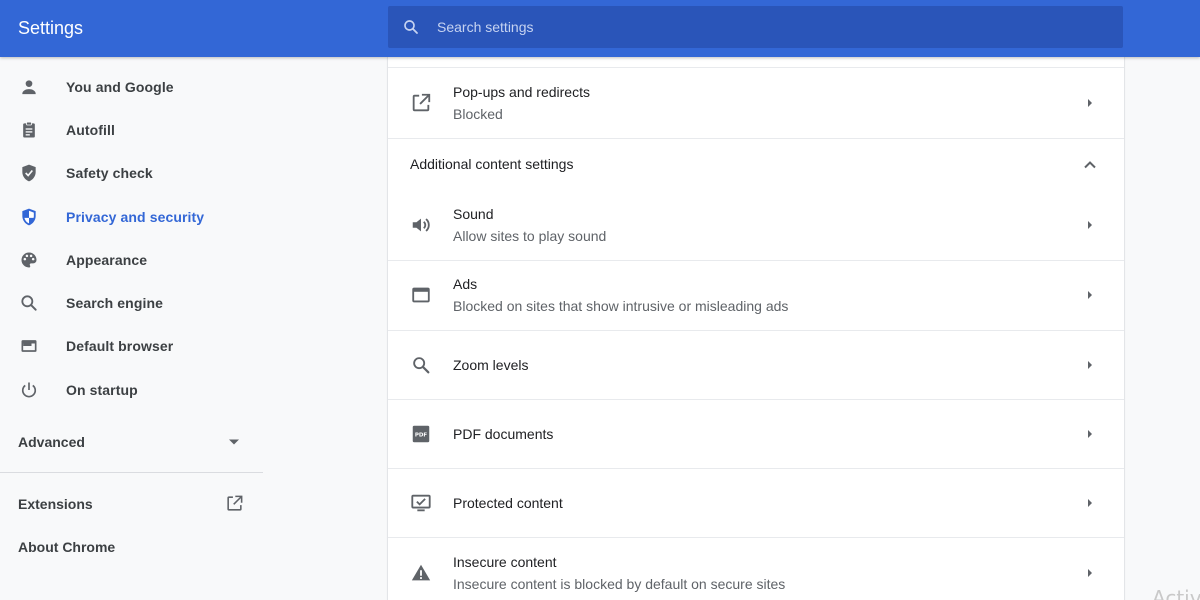 The width and height of the screenshot is (1200, 600). What do you see at coordinates (530, 236) in the screenshot?
I see `row-subtitle: Allow sites to play sound` at bounding box center [530, 236].